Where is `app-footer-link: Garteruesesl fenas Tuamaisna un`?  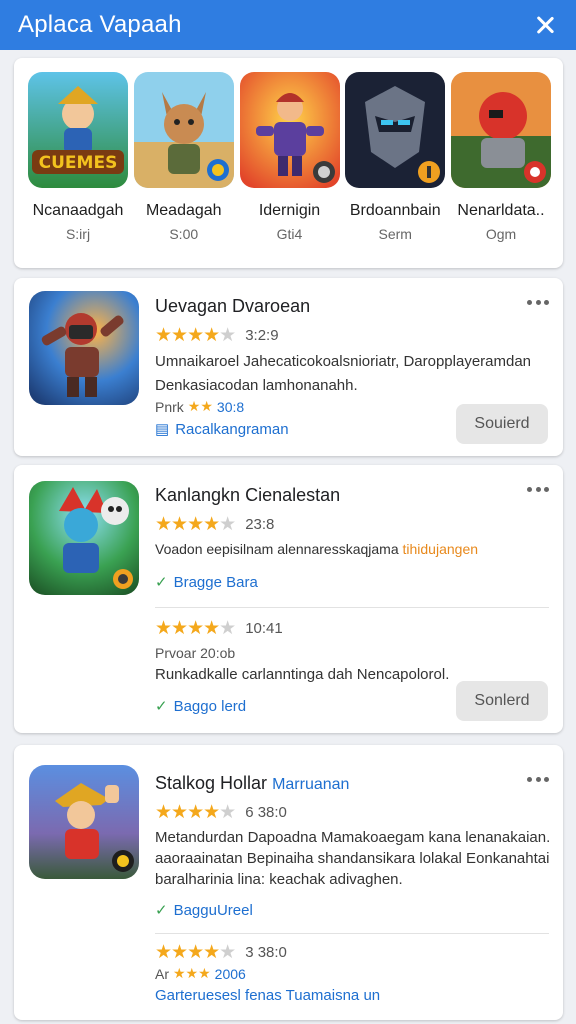 app-footer-link: Garteruesesl fenas Tuamaisna un is located at coordinates (267, 995).